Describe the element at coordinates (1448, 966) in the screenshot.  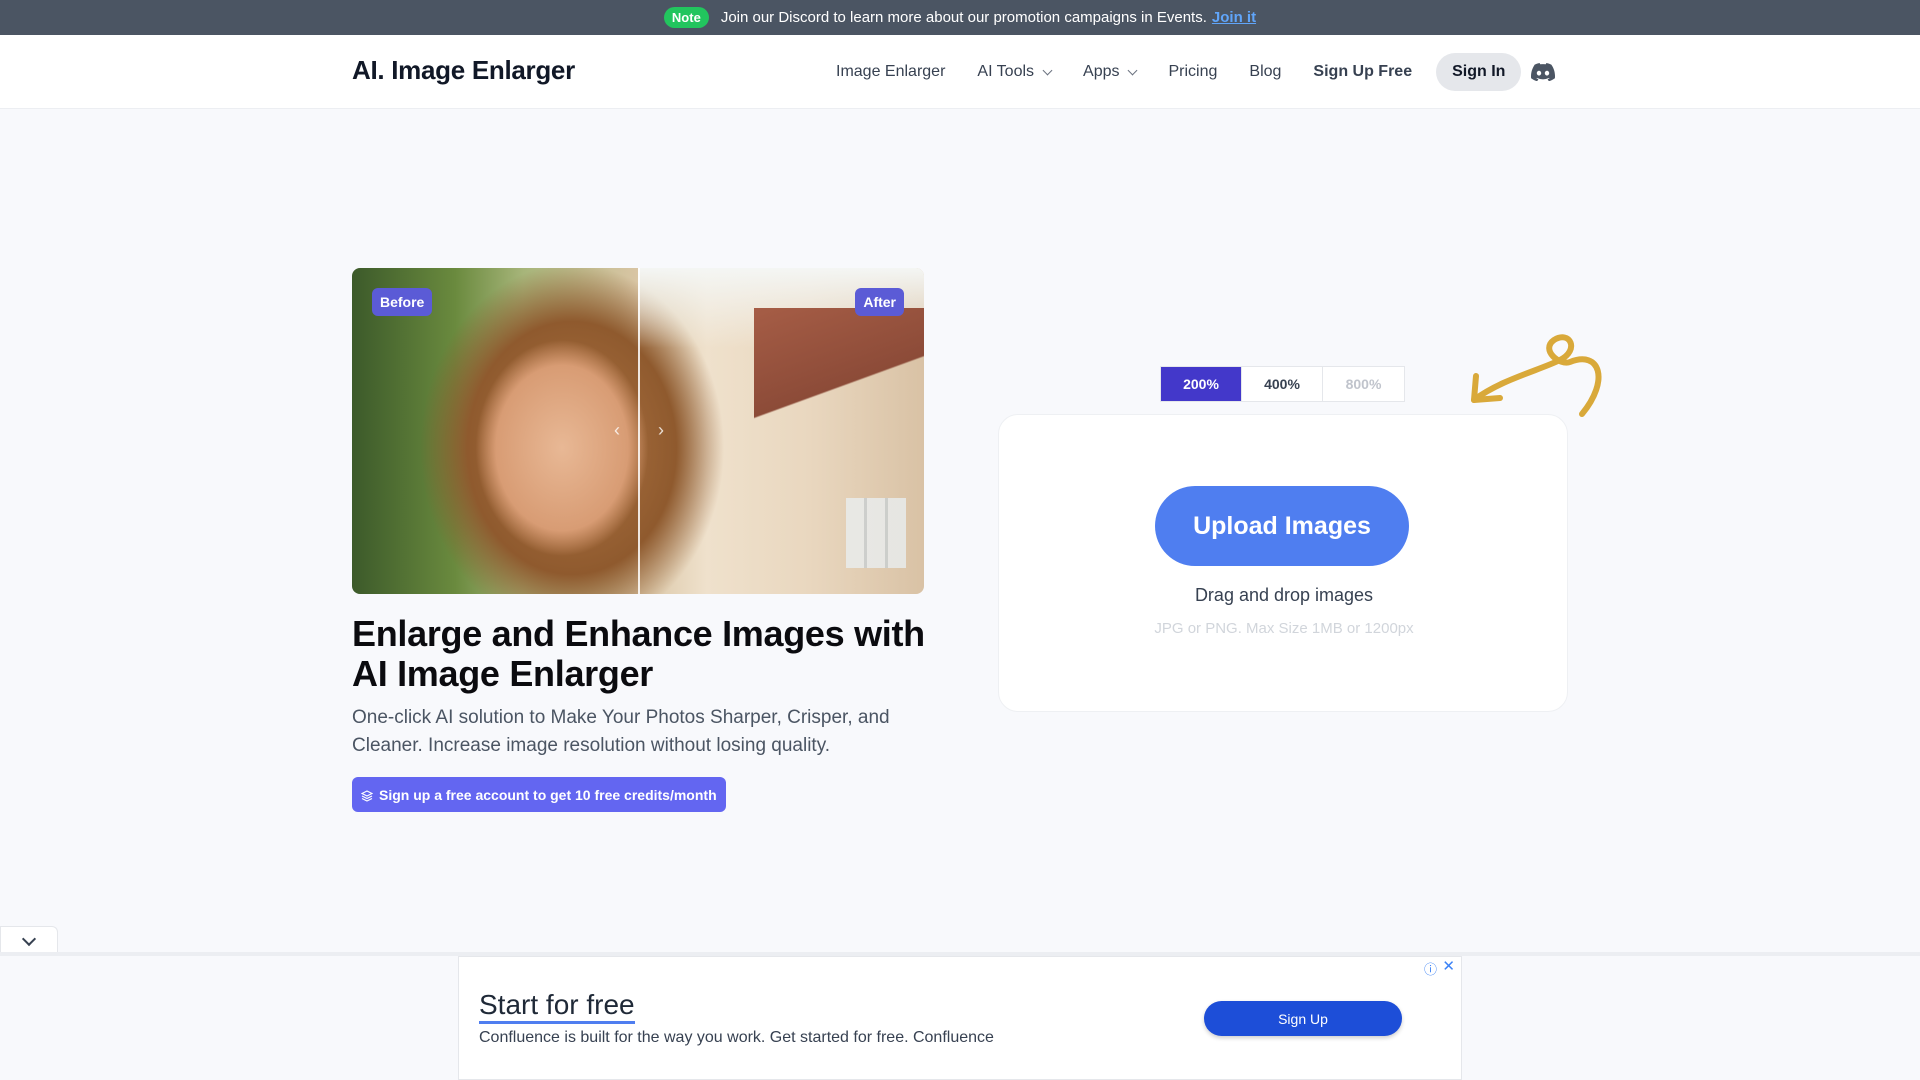
I see `close-icon: ✕` at that location.